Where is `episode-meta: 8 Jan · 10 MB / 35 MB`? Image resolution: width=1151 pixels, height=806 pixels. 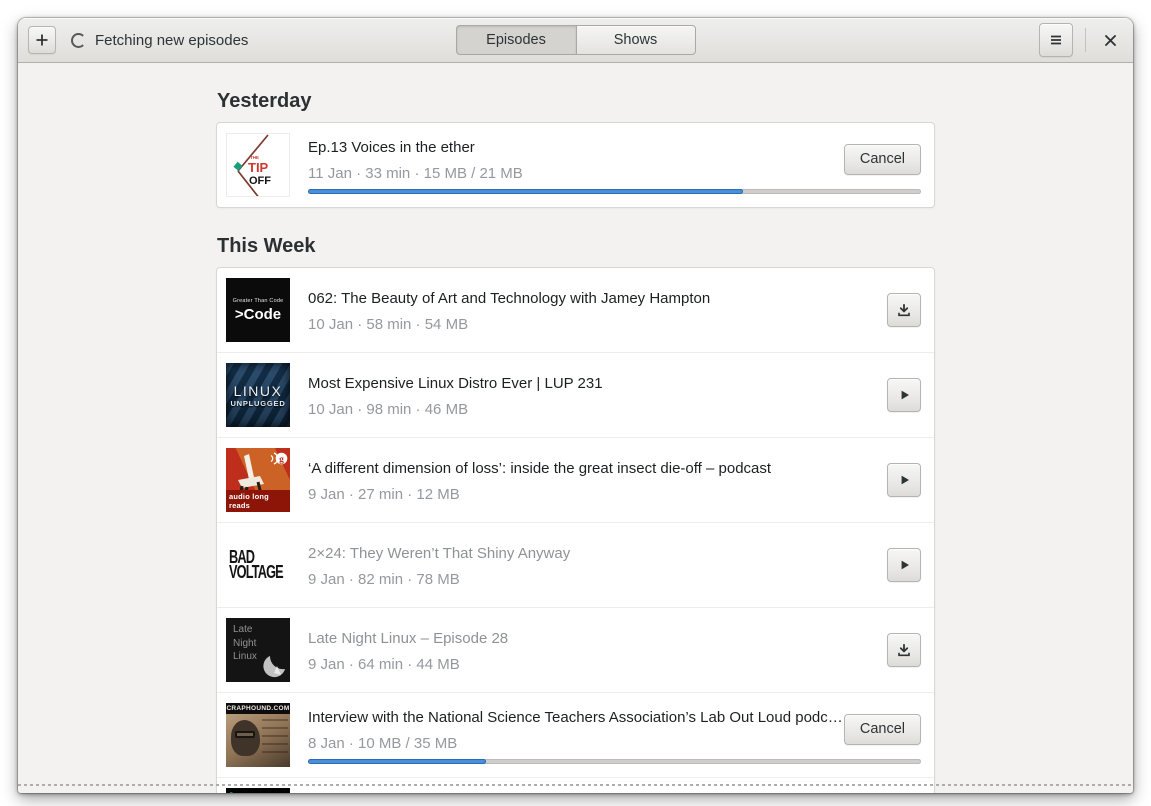 episode-meta: 8 Jan · 10 MB / 35 MB is located at coordinates (383, 743).